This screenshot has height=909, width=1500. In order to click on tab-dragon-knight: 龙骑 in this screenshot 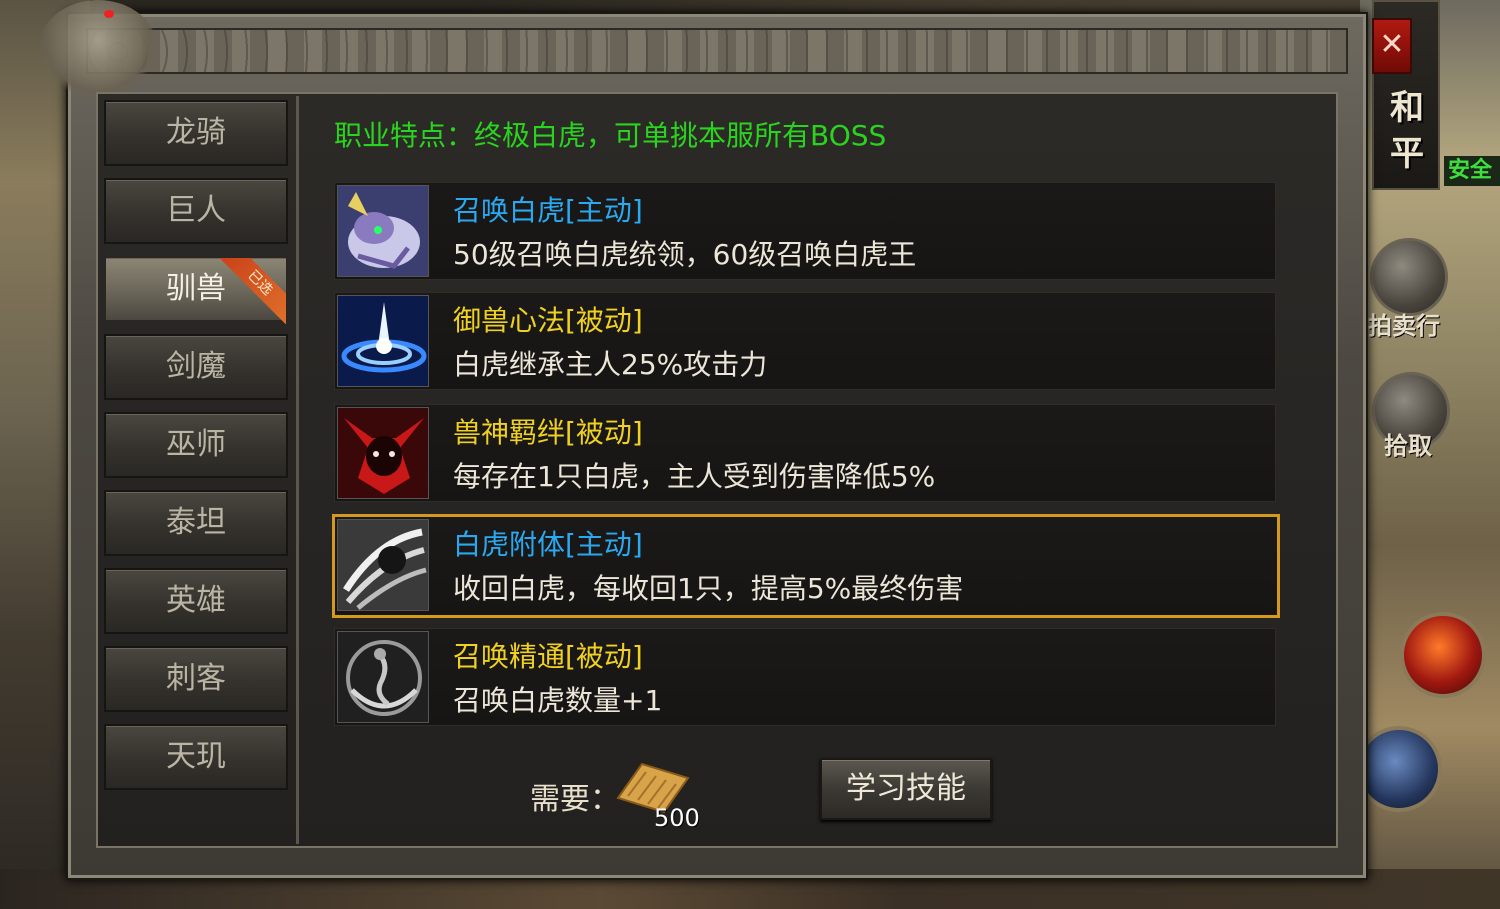, I will do `click(196, 133)`.